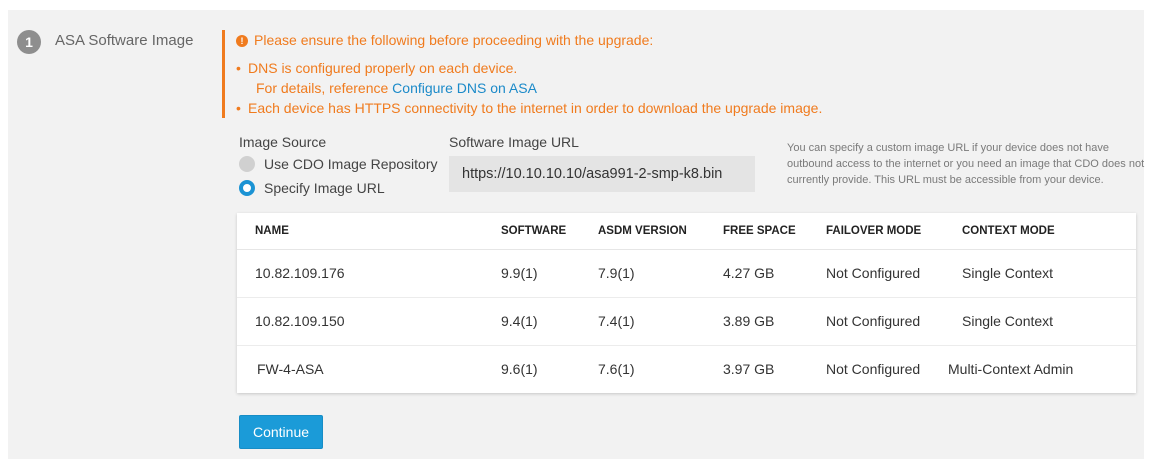 This screenshot has height=459, width=1152. I want to click on column-header-failover-mode: FAILOVER MODE, so click(874, 231).